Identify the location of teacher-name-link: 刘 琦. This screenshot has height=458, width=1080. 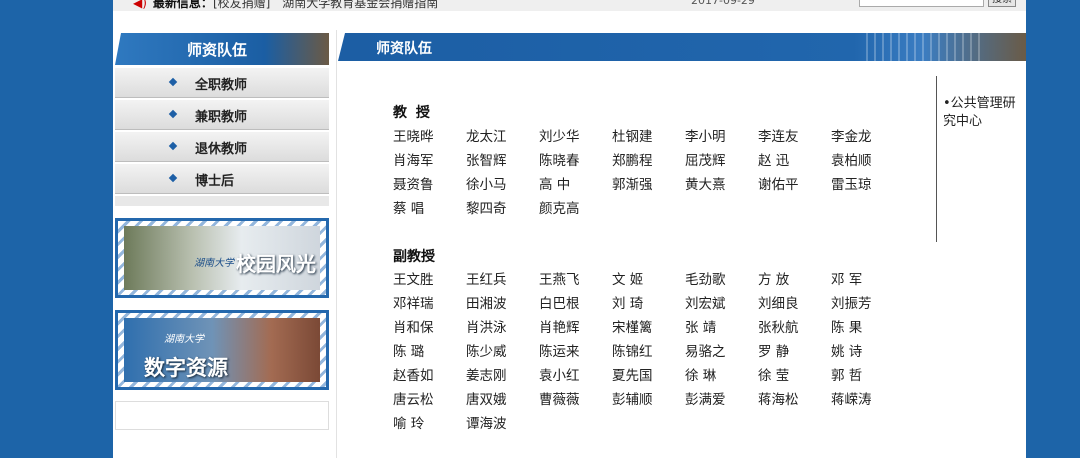
(648, 304).